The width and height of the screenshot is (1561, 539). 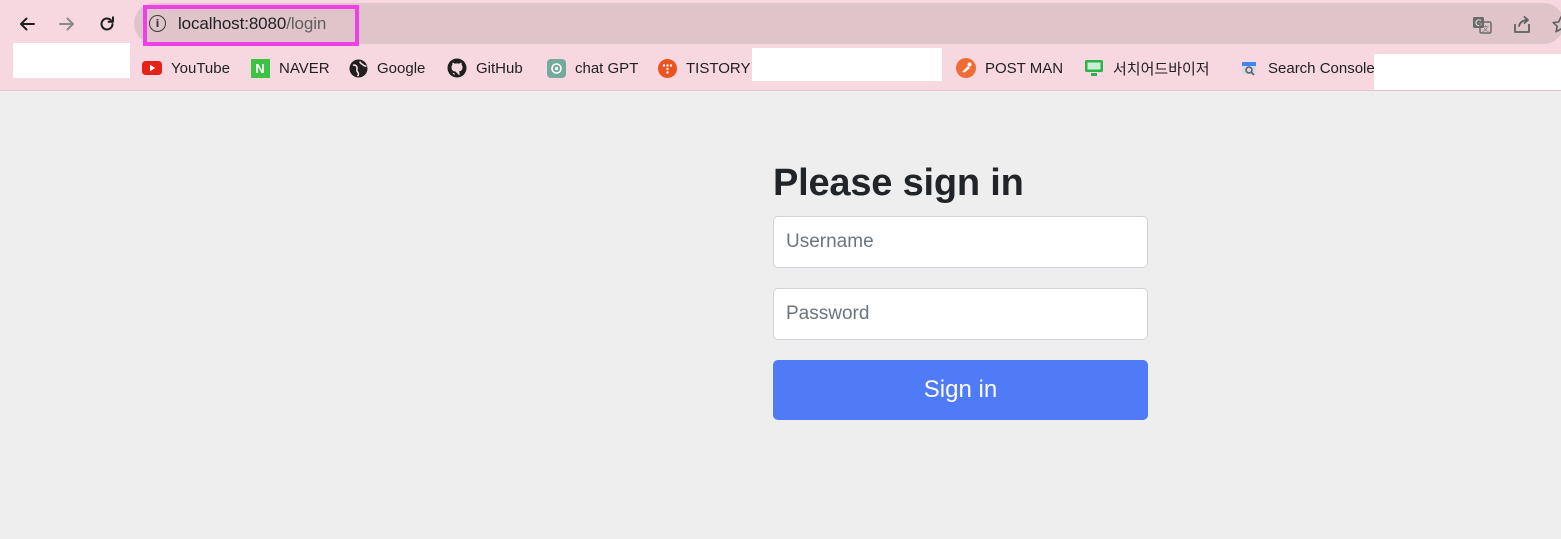 What do you see at coordinates (556, 68) in the screenshot?
I see `chatgpt-icon` at bounding box center [556, 68].